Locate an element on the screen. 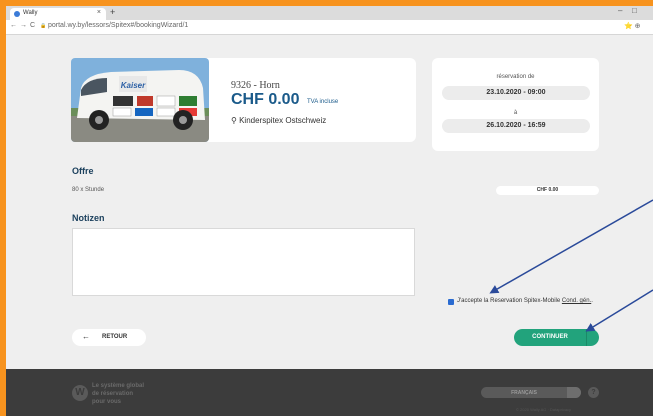  reload-icon: C is located at coordinates (32, 25).